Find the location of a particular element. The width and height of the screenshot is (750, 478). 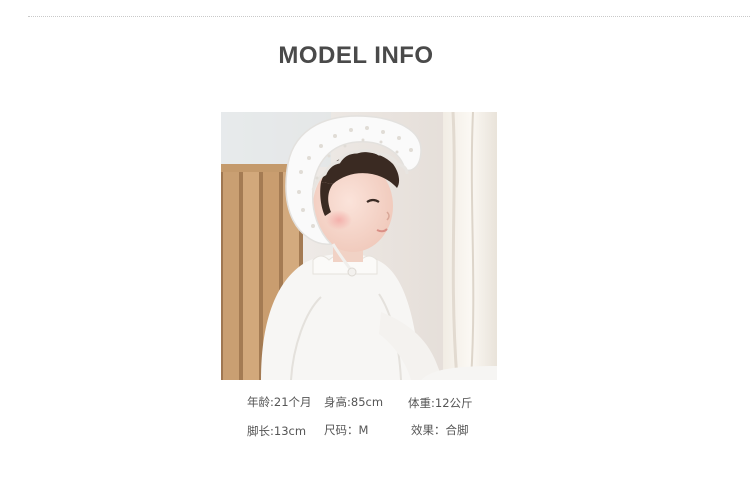

info-fit: 效果：合脚 is located at coordinates (440, 430).